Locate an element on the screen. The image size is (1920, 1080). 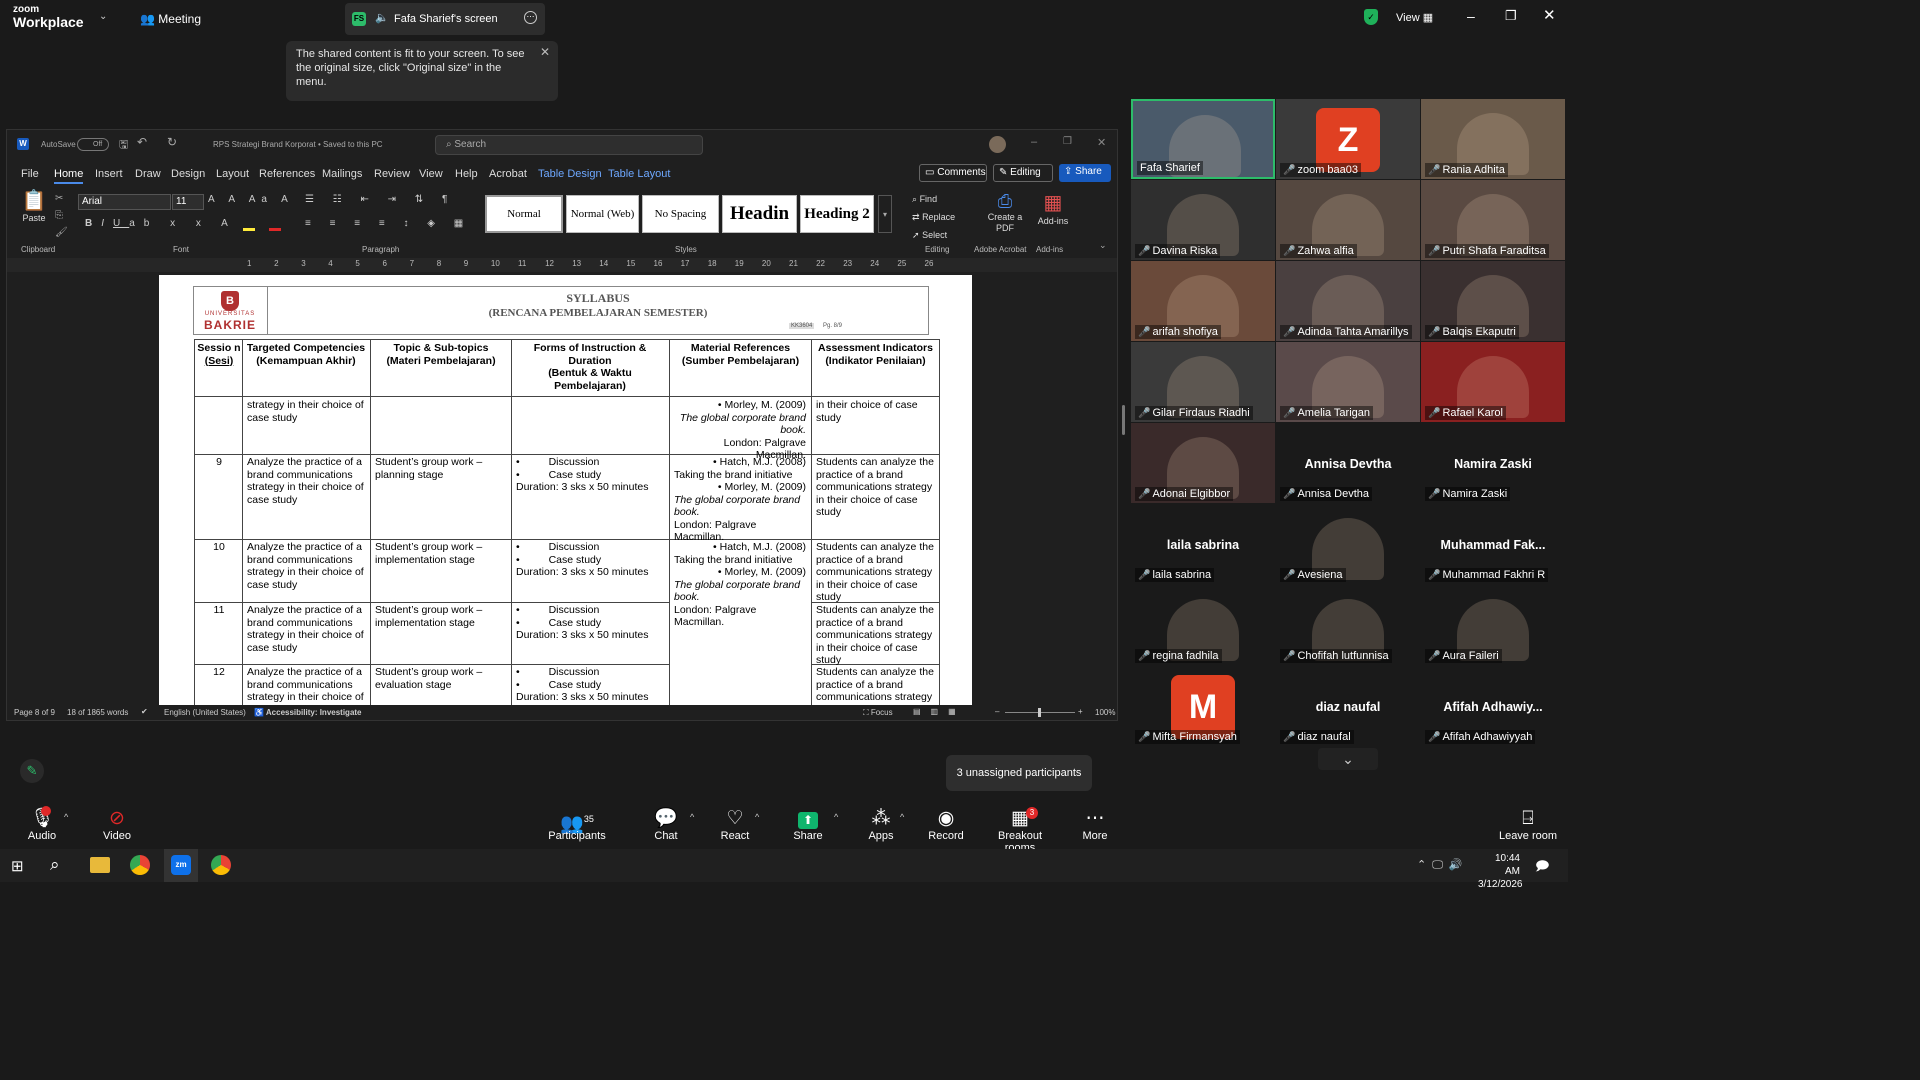
file-explorer-icon is located at coordinates (100, 865).